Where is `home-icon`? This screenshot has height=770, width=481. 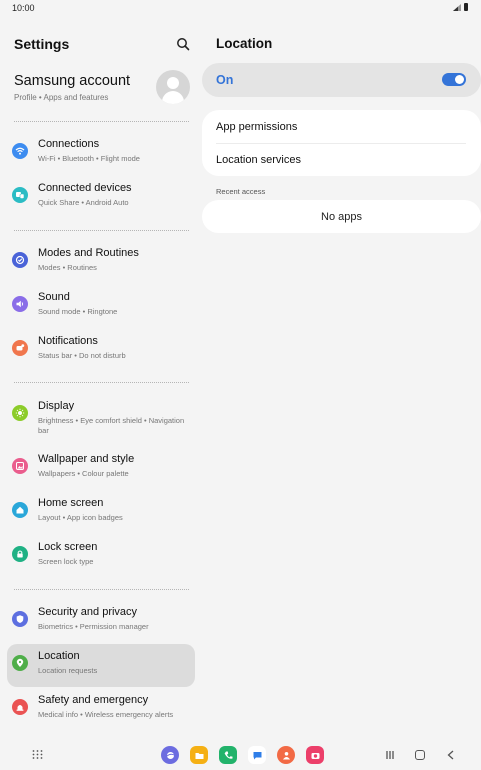 home-icon is located at coordinates (20, 510).